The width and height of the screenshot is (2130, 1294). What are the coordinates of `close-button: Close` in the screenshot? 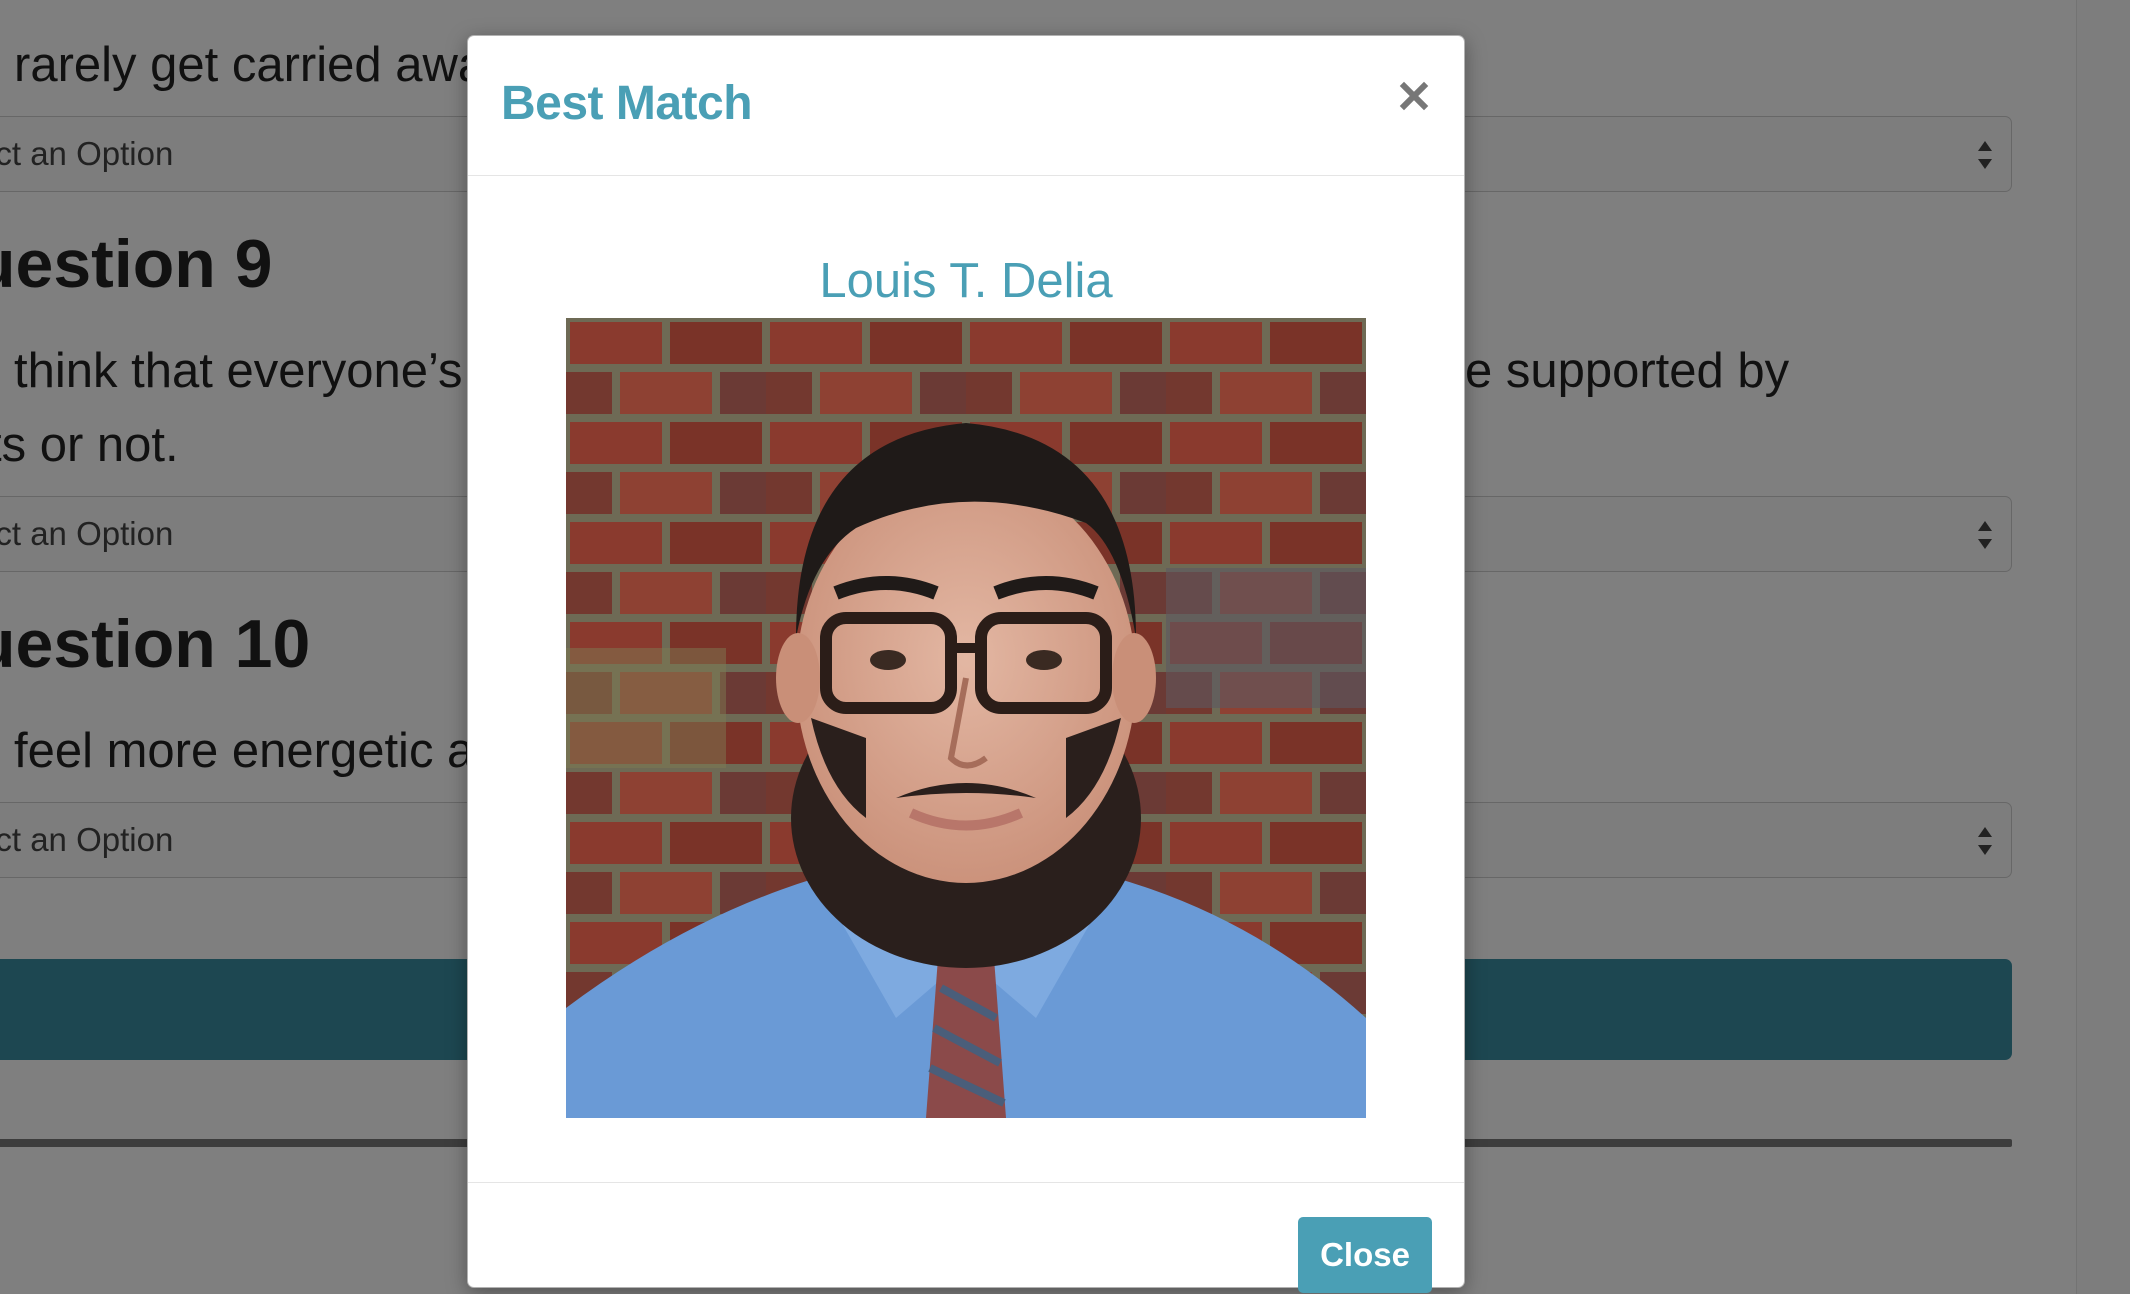 It's located at (1365, 1255).